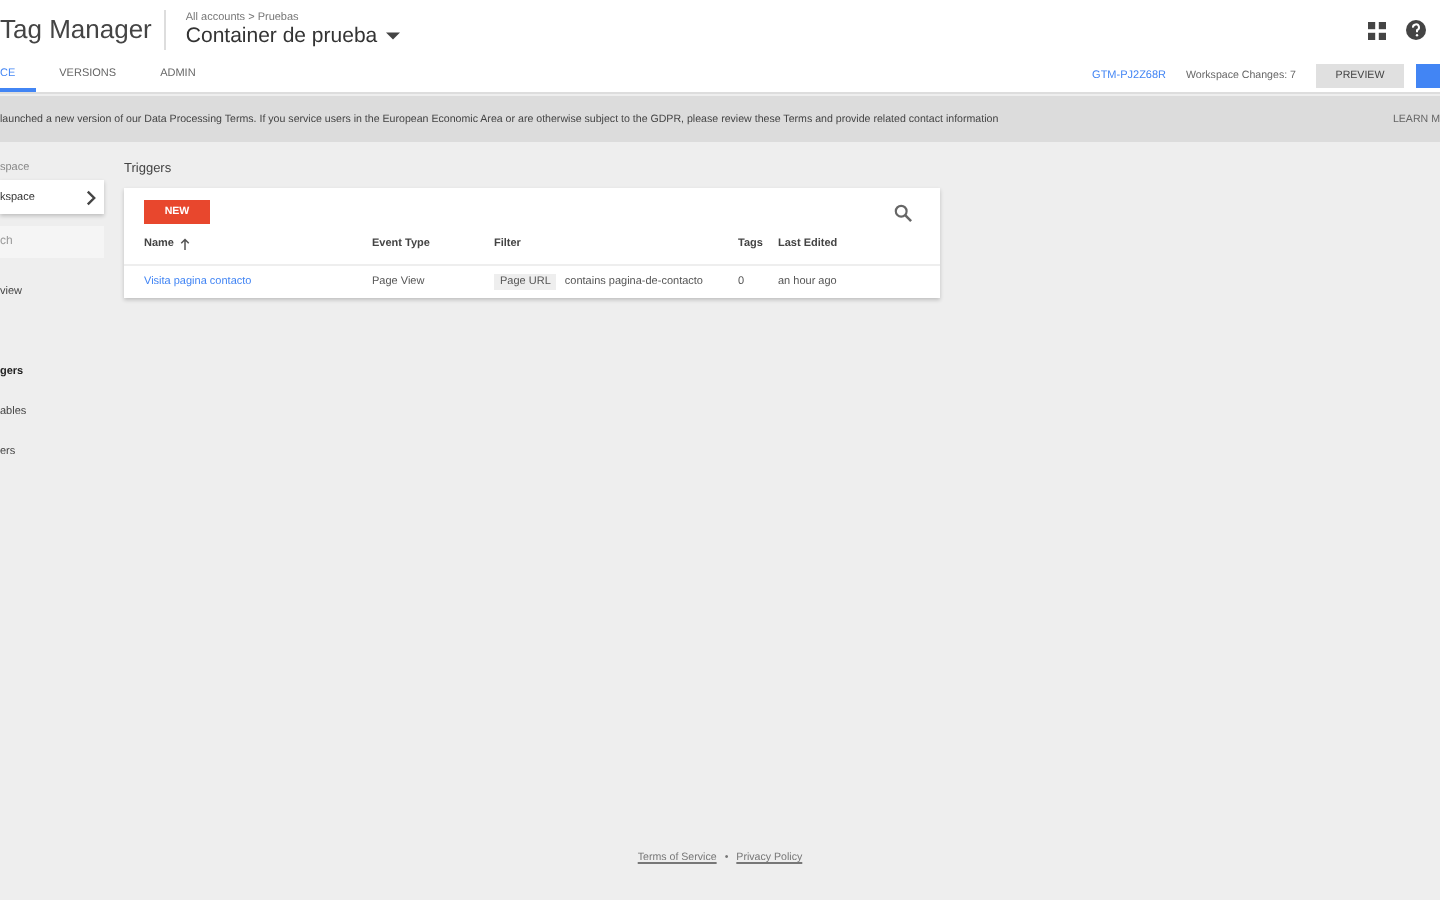 The width and height of the screenshot is (1440, 900). Describe the element at coordinates (392, 36) in the screenshot. I see `caret-icon` at that location.